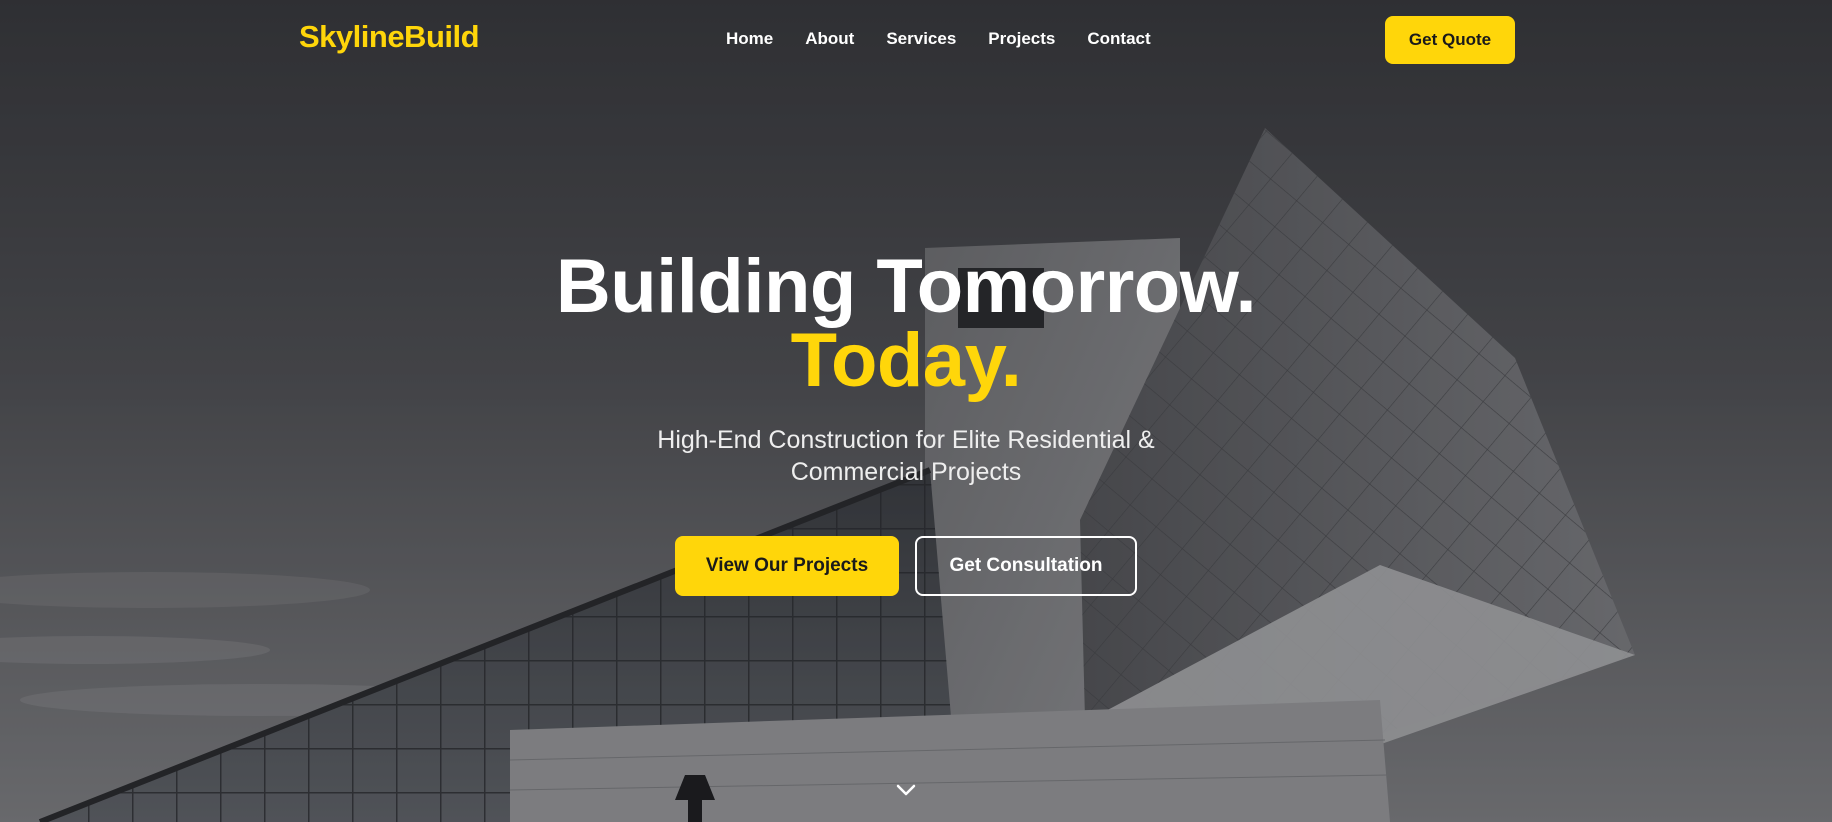  I want to click on hero-cta-group: View Our Projects Get Consultation, so click(906, 566).